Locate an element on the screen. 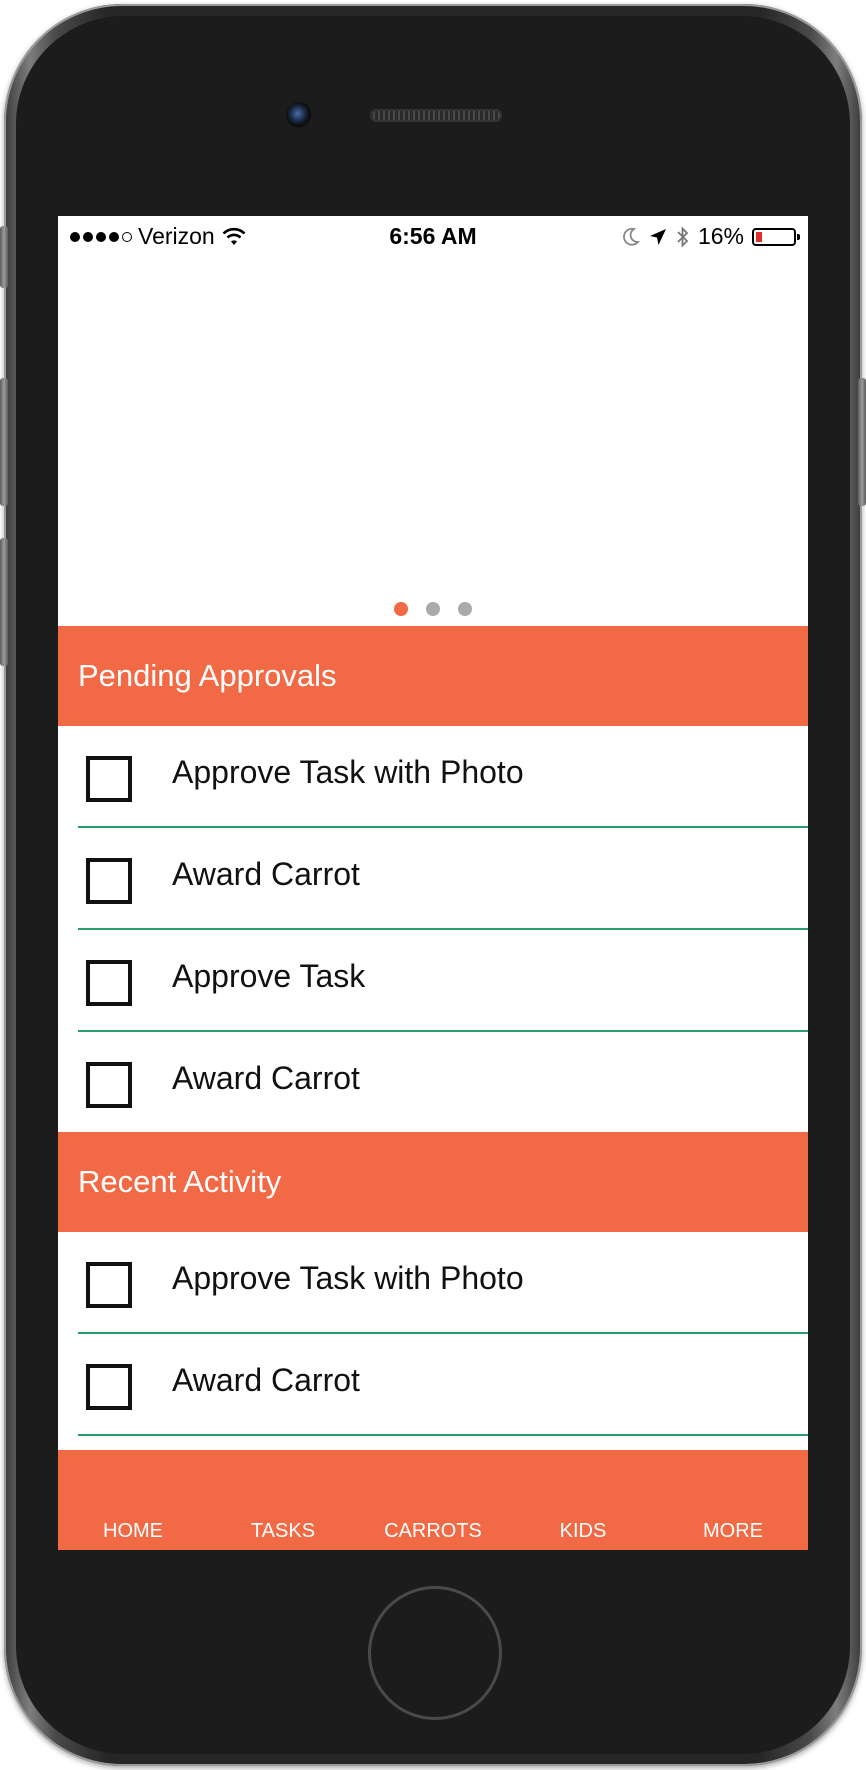 This screenshot has height=1770, width=866. earpiece-speaker is located at coordinates (436, 115).